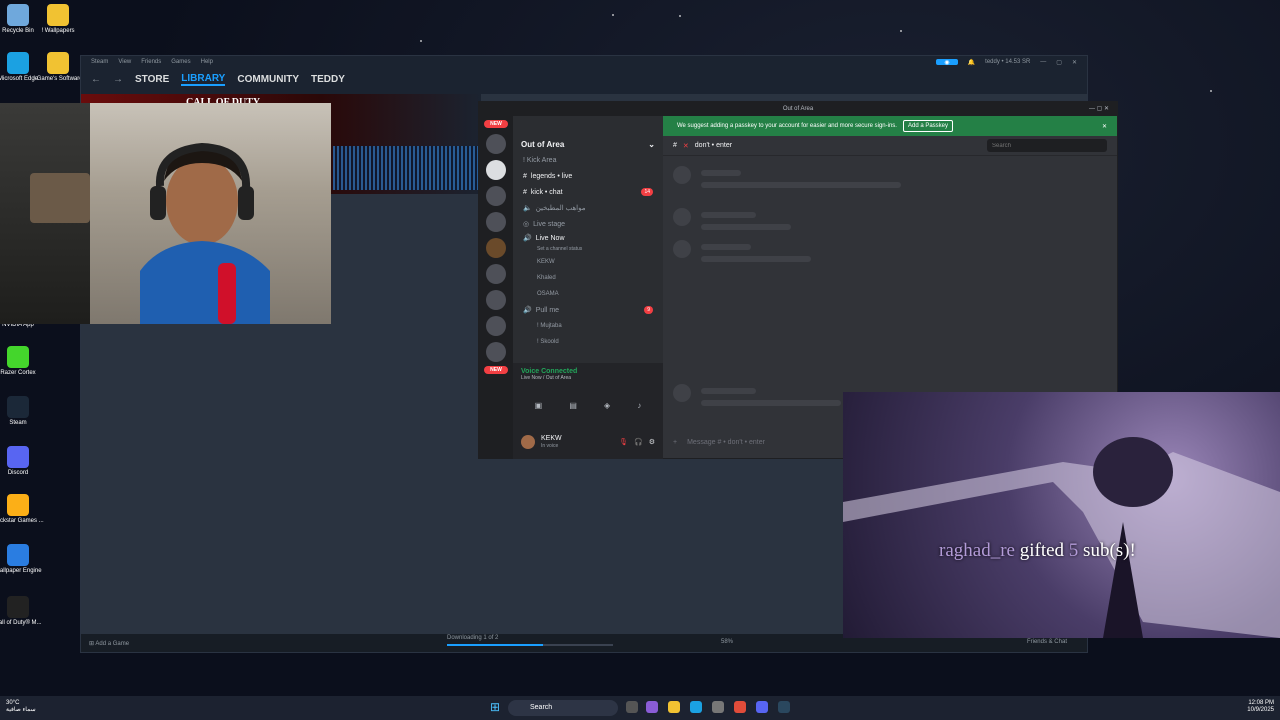  I want to click on nav-store: STORE, so click(152, 79).